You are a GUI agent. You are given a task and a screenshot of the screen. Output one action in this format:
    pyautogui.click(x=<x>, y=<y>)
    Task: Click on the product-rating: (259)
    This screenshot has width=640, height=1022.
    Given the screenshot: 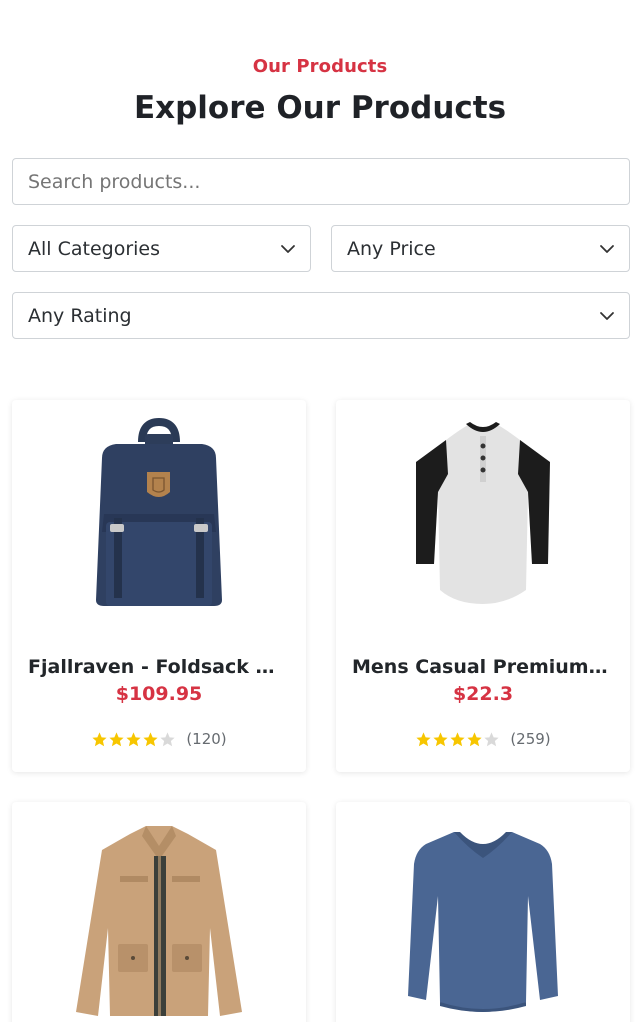 What is the action you would take?
    pyautogui.click(x=483, y=739)
    